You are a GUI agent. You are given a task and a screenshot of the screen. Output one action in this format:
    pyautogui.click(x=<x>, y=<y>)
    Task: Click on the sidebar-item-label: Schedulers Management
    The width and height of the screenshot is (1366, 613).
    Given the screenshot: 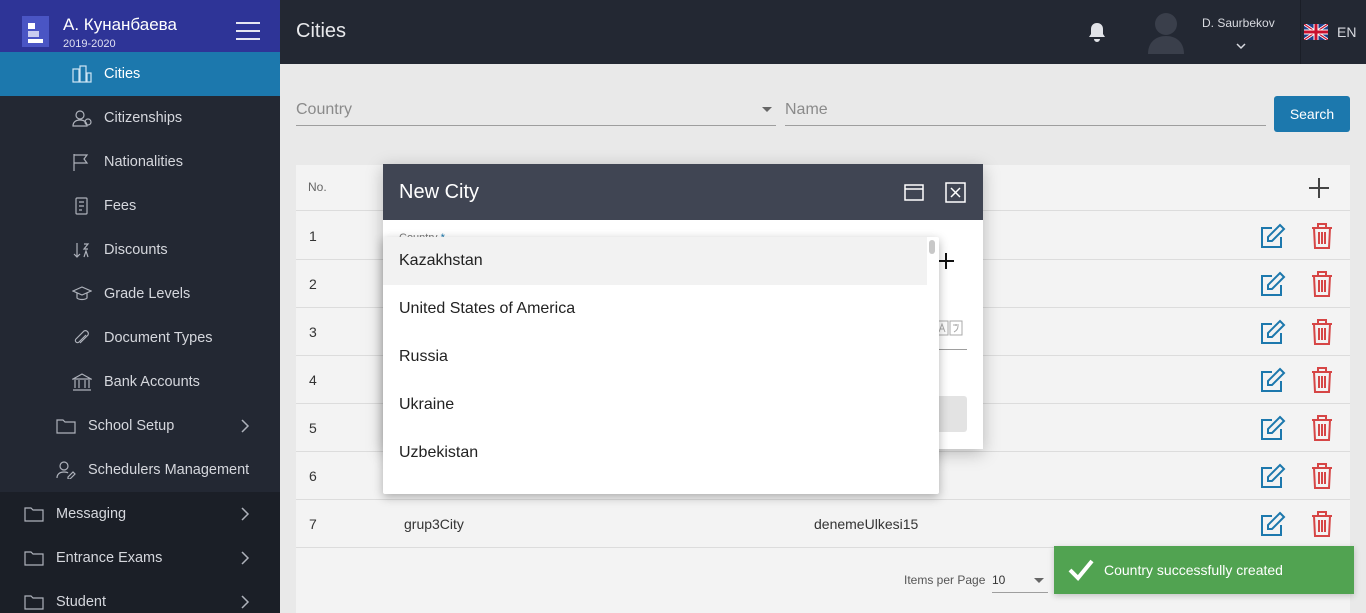 What is the action you would take?
    pyautogui.click(x=169, y=470)
    